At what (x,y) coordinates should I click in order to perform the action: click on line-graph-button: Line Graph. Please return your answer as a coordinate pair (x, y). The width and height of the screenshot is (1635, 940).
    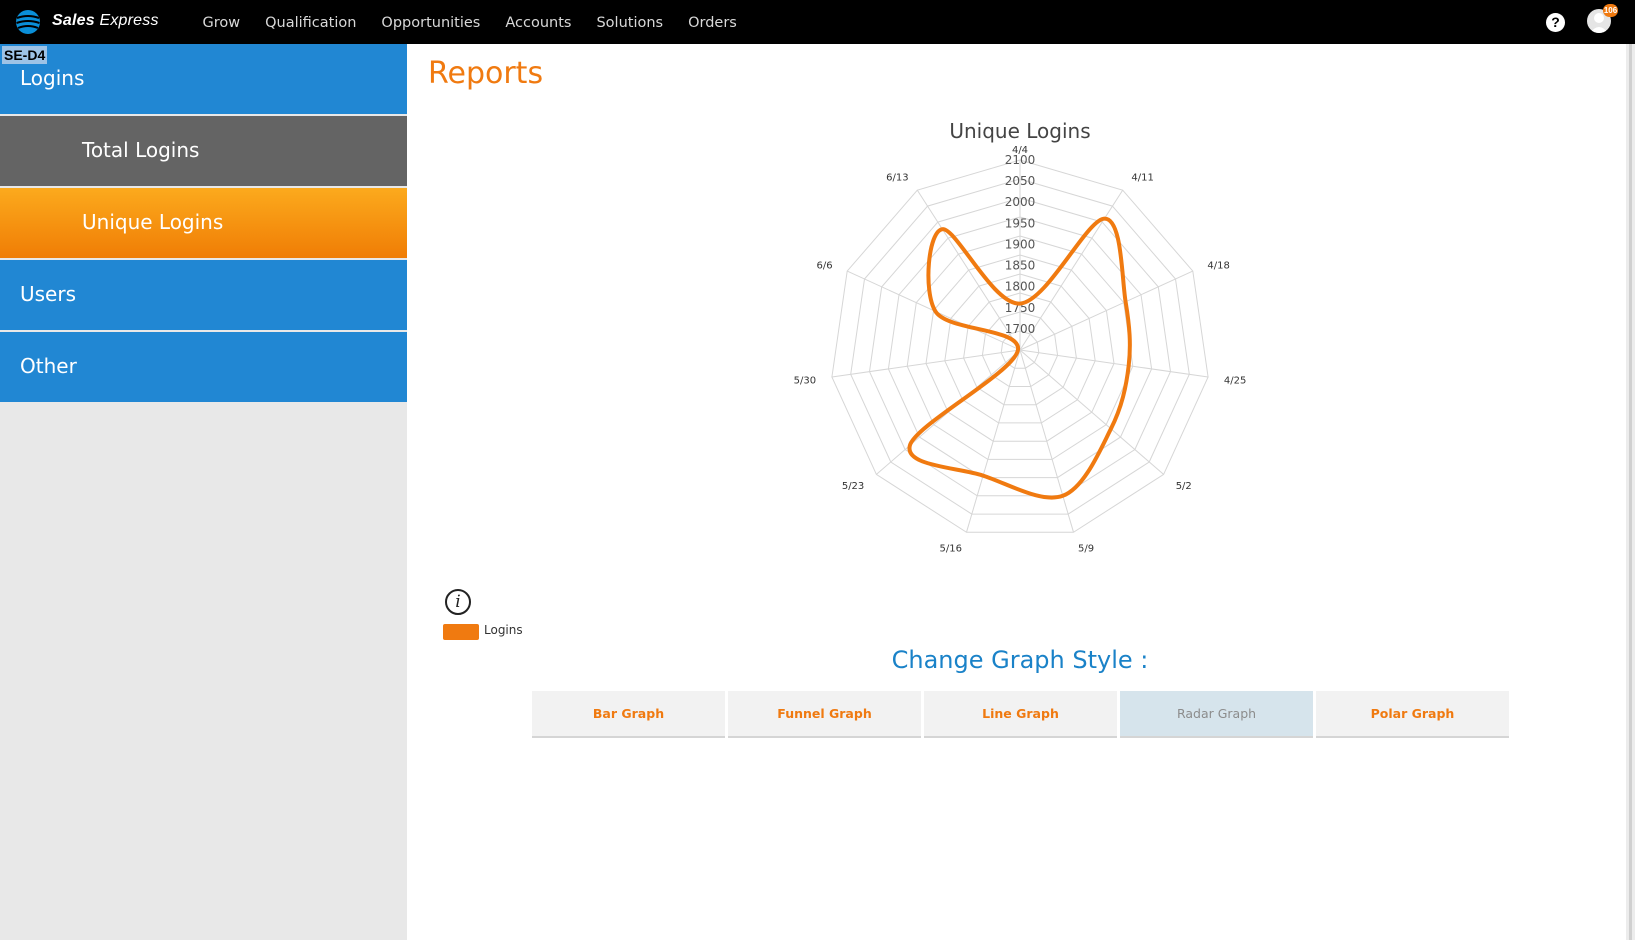
    Looking at the image, I should click on (1020, 714).